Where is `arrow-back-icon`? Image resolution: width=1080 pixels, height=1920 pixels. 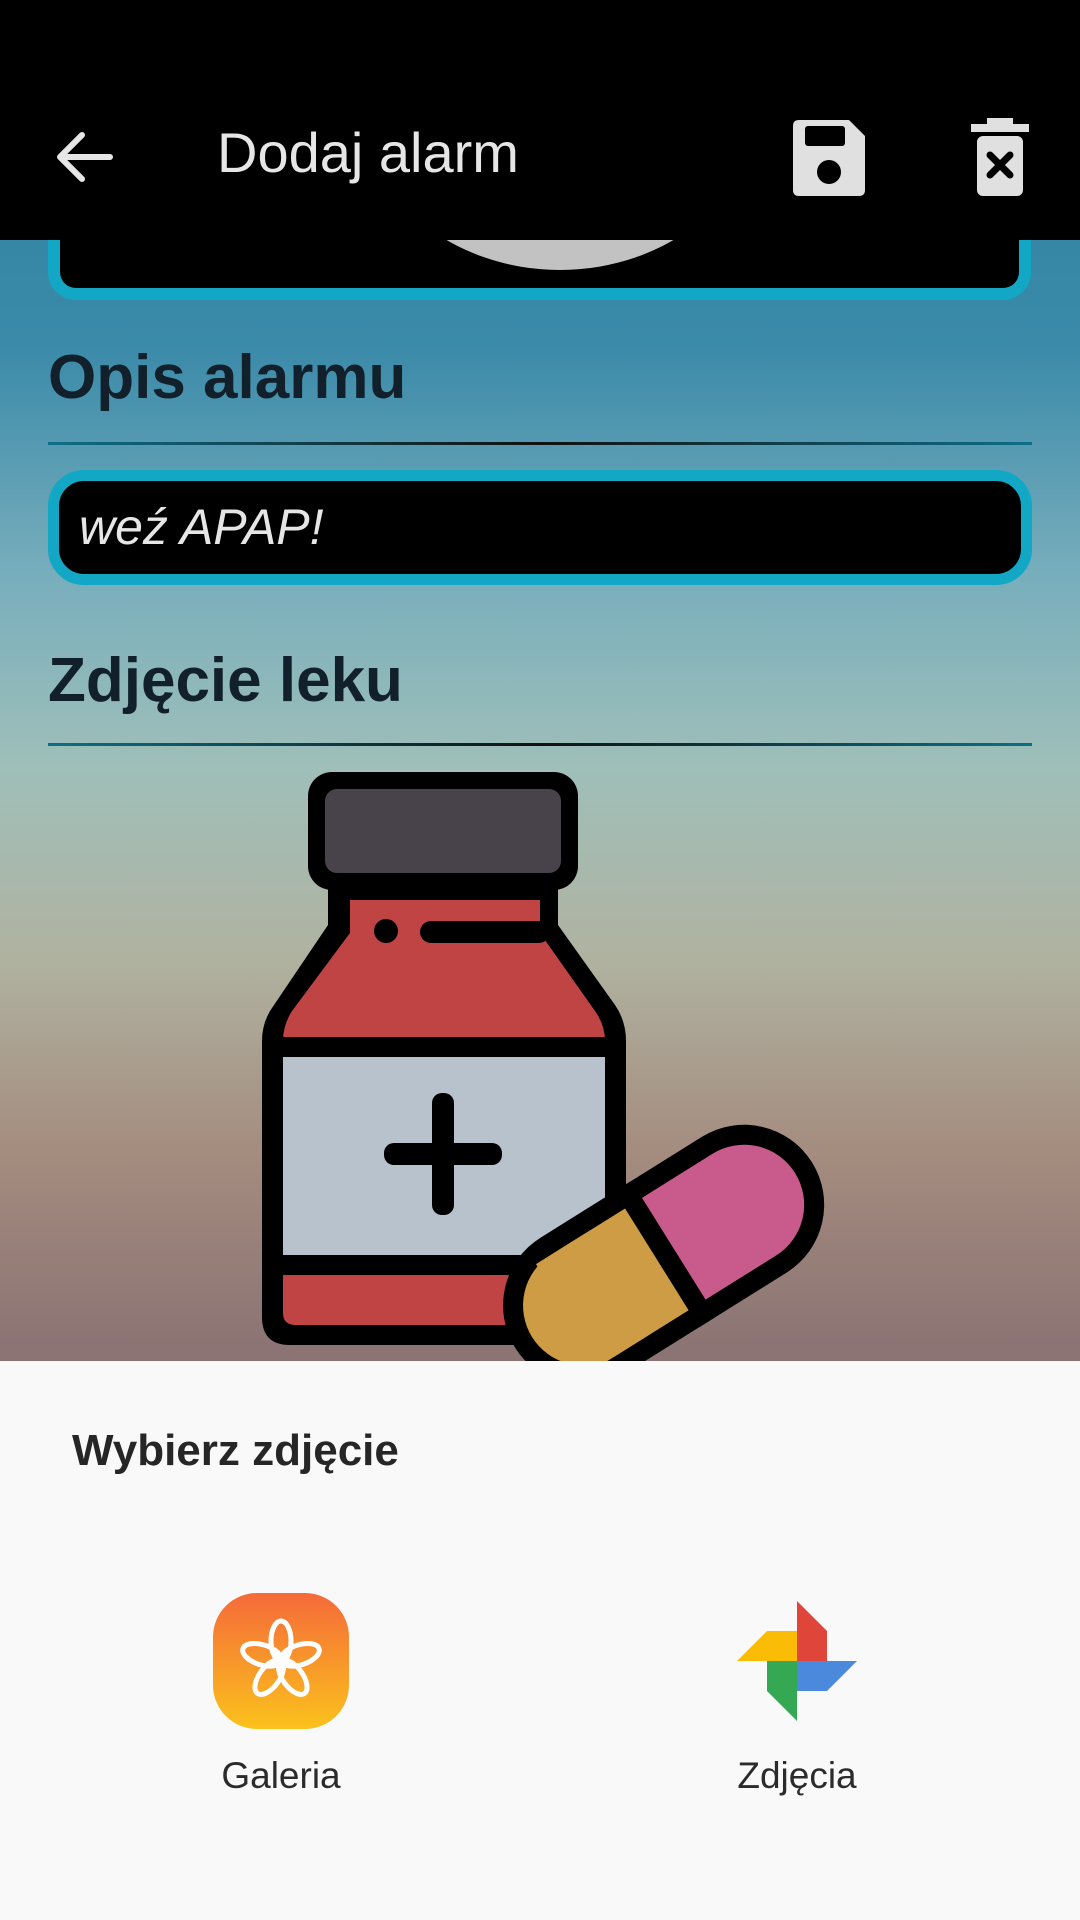
arrow-back-icon is located at coordinates (85, 157).